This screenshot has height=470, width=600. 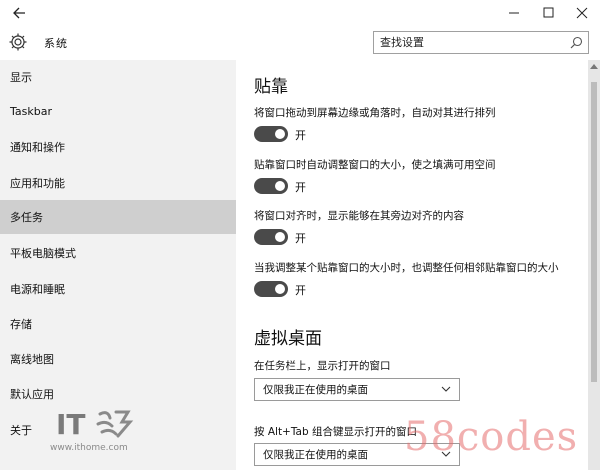 I want to click on maximize-icon, so click(x=548, y=13).